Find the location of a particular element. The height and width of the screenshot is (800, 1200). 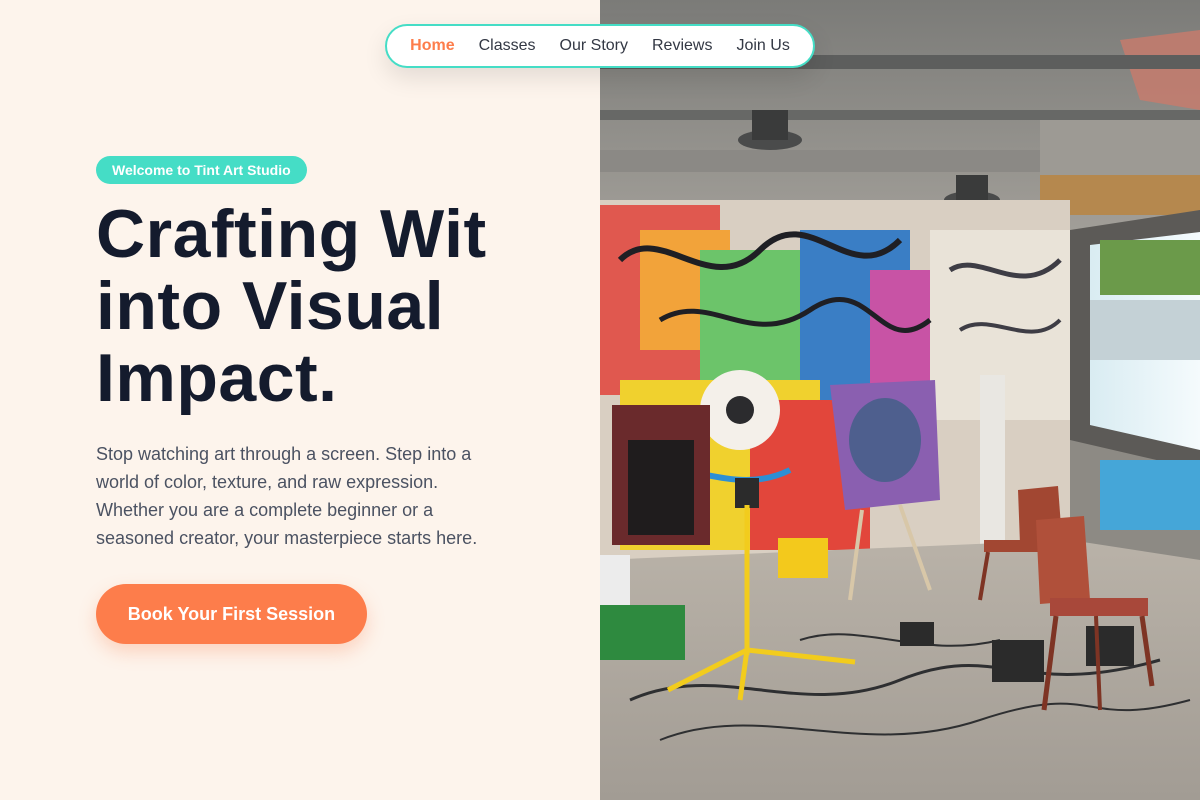

nav-join-us-link: Join Us is located at coordinates (762, 46).